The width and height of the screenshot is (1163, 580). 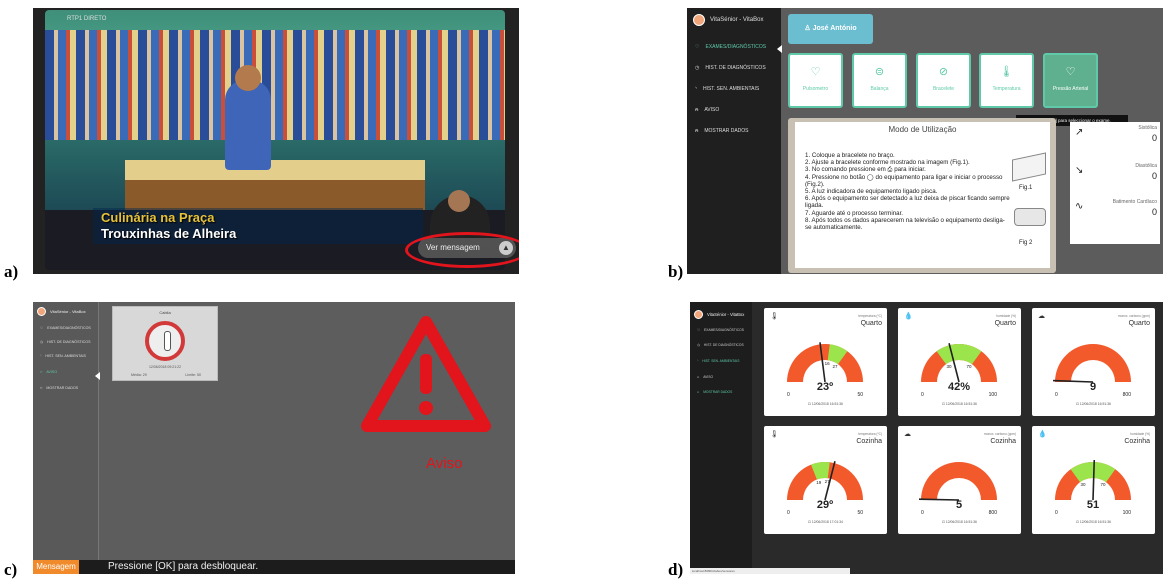 I want to click on sidebar-item-label: AVISO, so click(x=708, y=377).